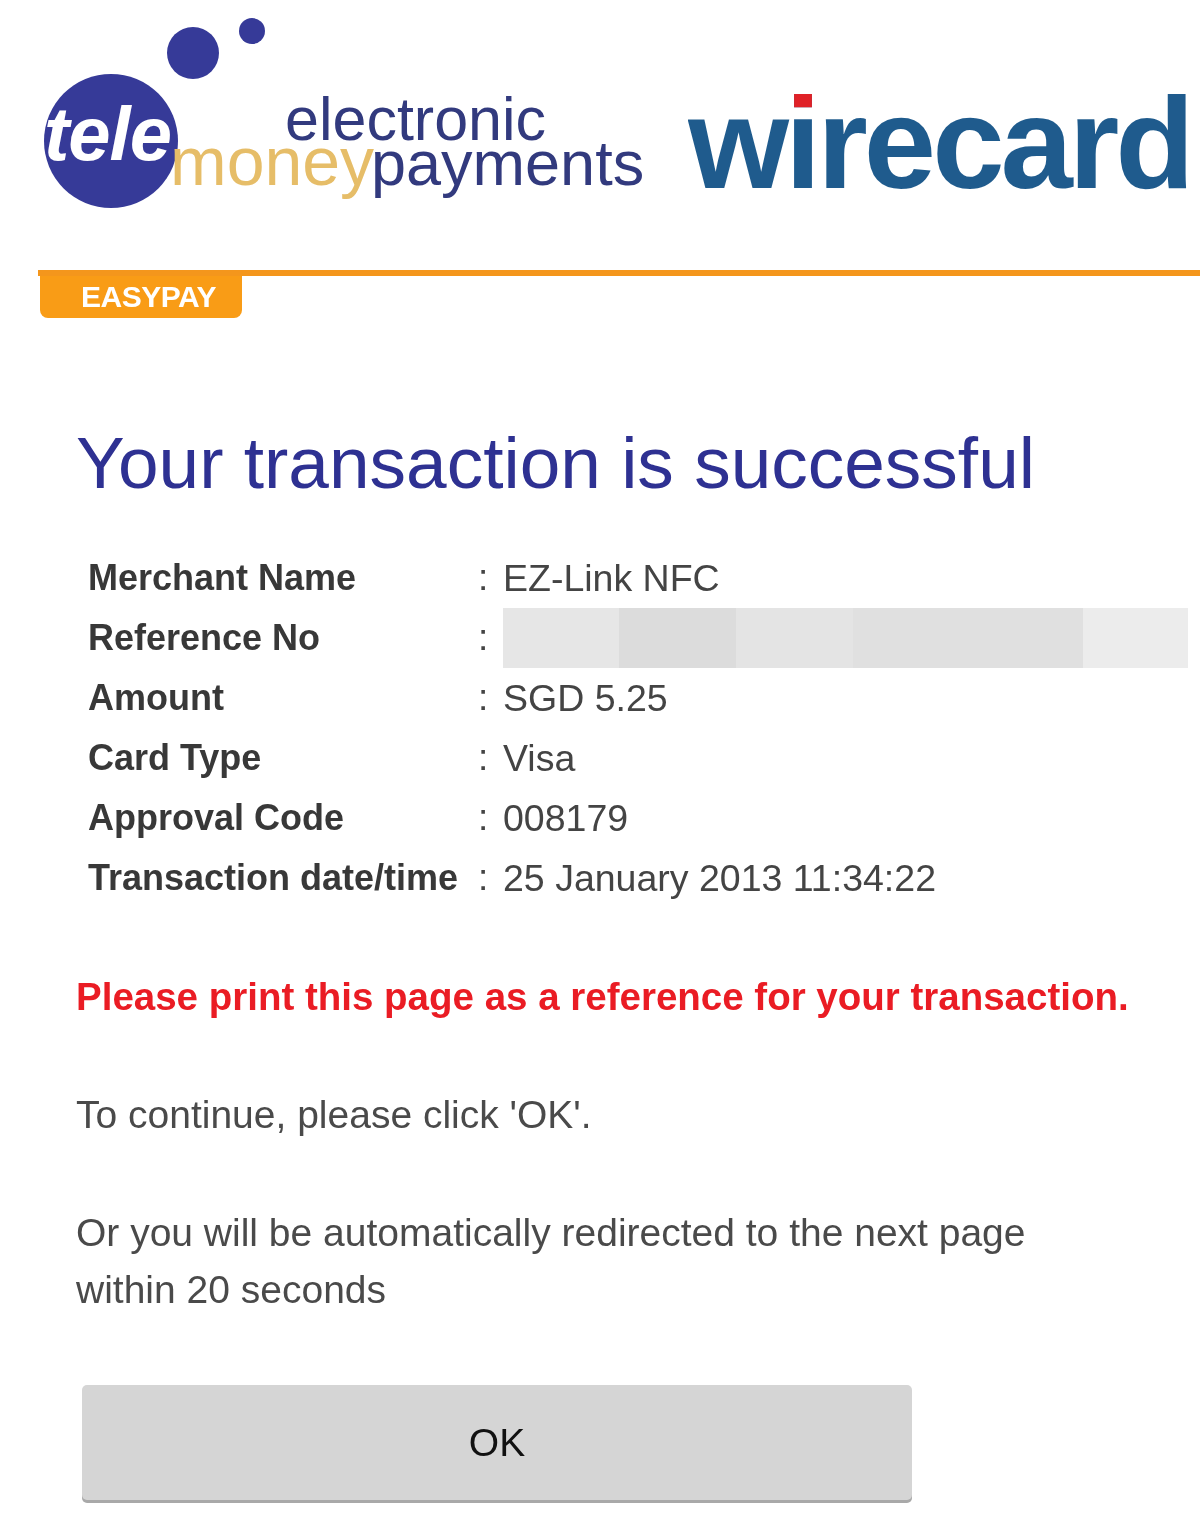  I want to click on field-value: 25 January 2013 11:34:22, so click(720, 878).